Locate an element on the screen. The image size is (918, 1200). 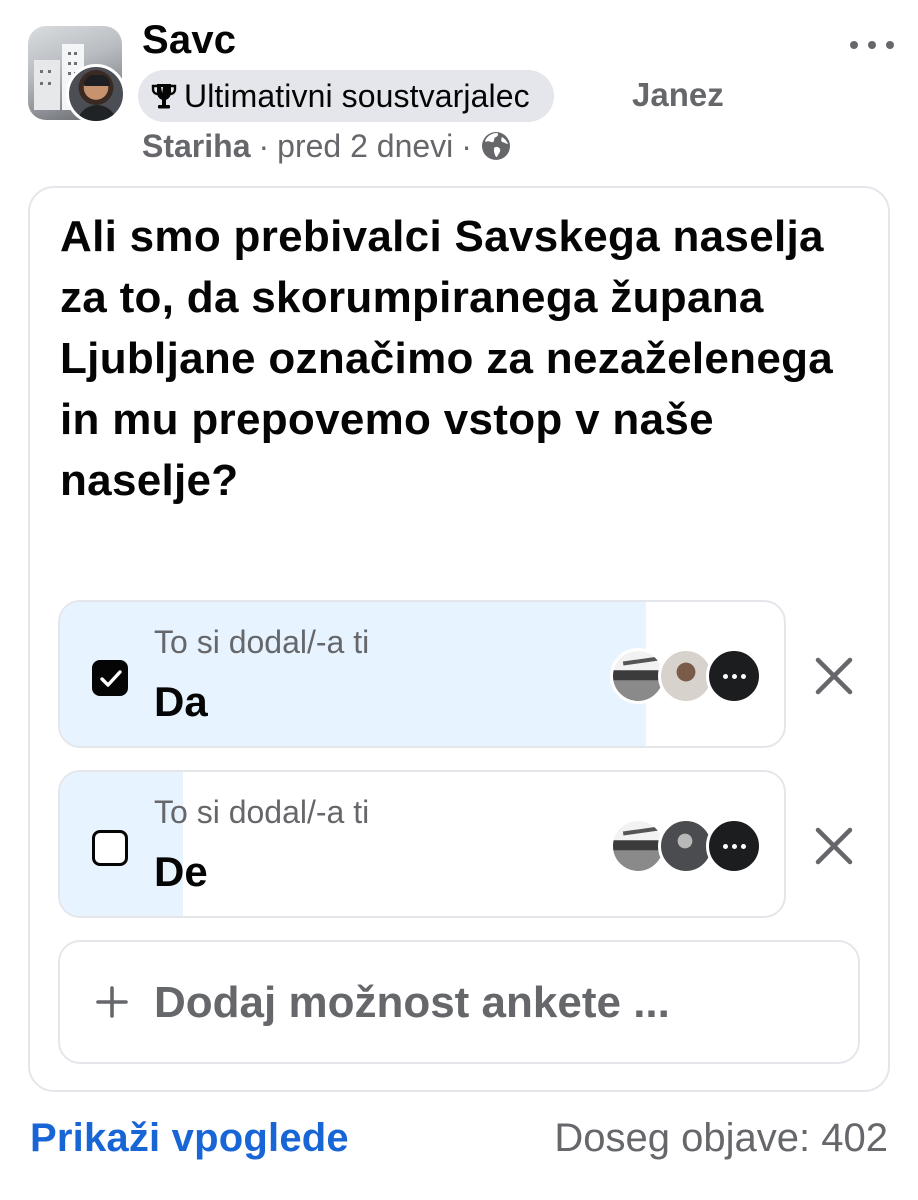
remove-option-de-close-icon is located at coordinates (834, 846).